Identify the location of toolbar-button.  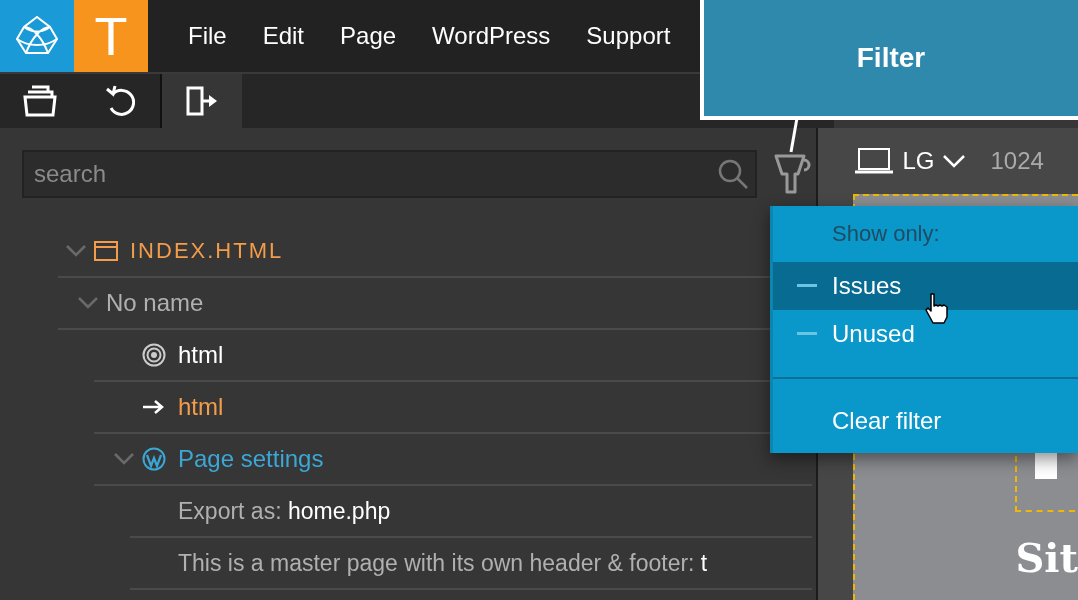
(202, 101).